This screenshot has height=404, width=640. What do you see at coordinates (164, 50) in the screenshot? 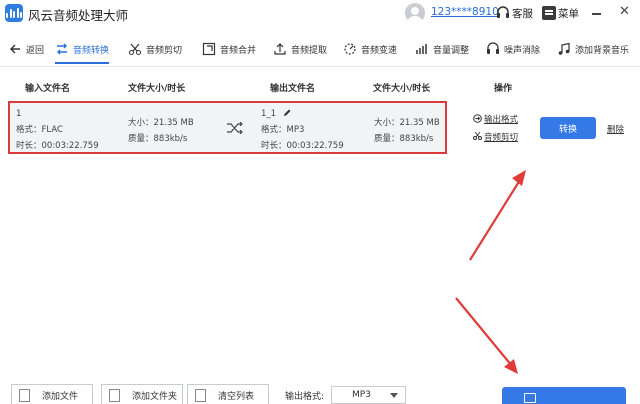
I see `tab-label: 音频剪切` at bounding box center [164, 50].